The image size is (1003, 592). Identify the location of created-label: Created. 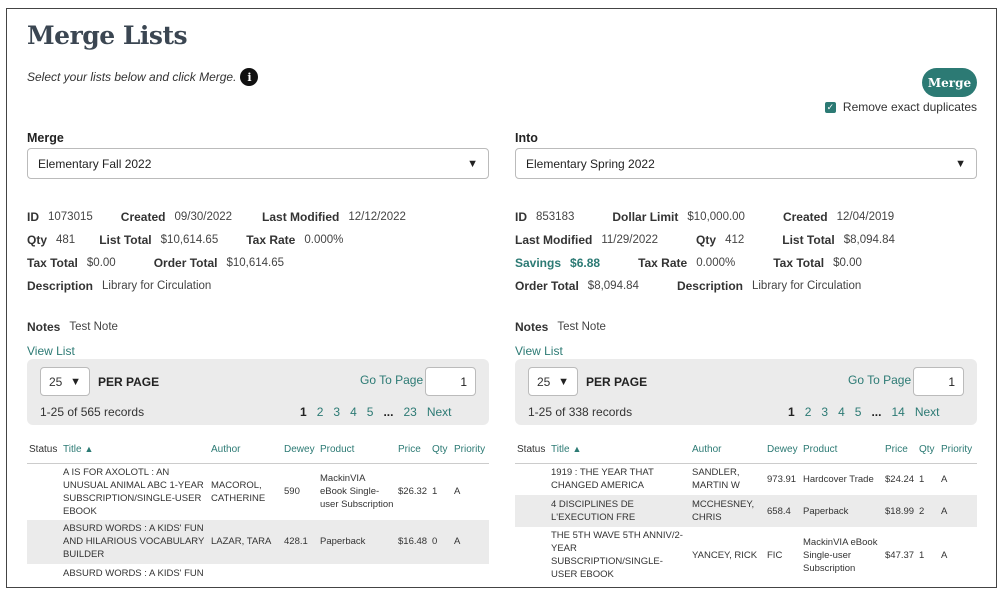
(805, 216).